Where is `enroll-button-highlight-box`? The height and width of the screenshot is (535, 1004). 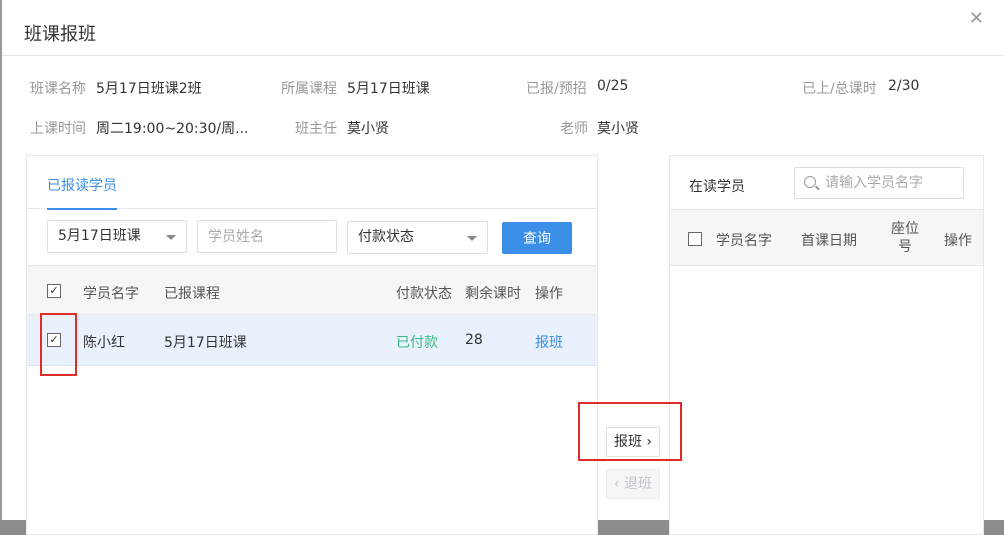 enroll-button-highlight-box is located at coordinates (630, 431).